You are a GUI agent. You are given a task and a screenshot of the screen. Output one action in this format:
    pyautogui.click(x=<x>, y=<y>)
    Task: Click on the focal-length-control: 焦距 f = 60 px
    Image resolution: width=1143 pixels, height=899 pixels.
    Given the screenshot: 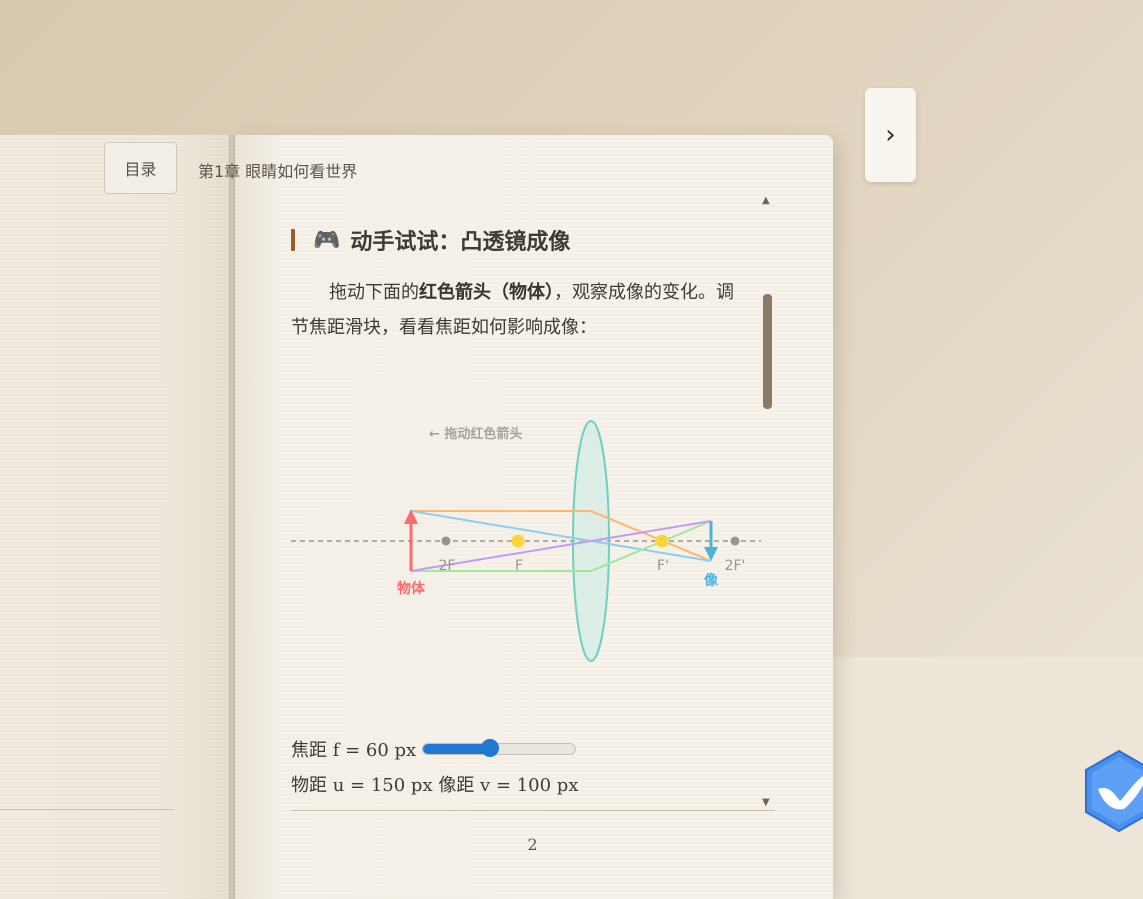 What is the action you would take?
    pyautogui.click(x=434, y=749)
    